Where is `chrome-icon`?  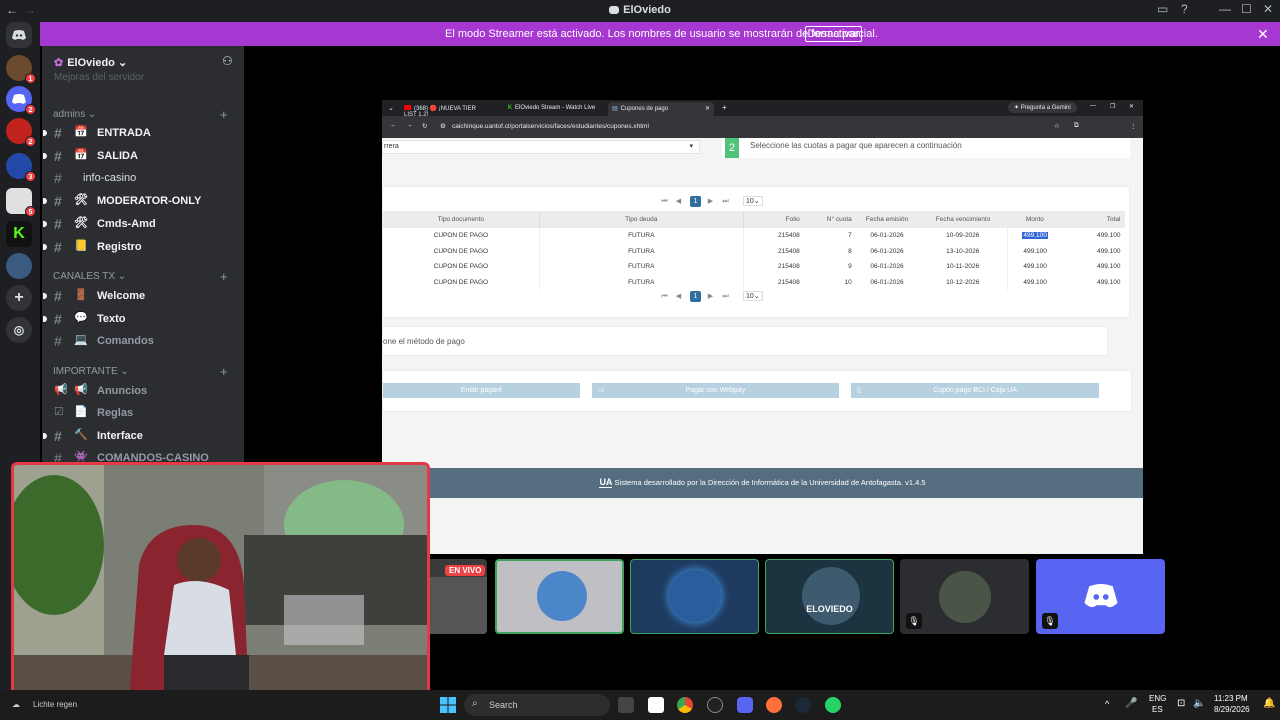
chrome-icon is located at coordinates (685, 705).